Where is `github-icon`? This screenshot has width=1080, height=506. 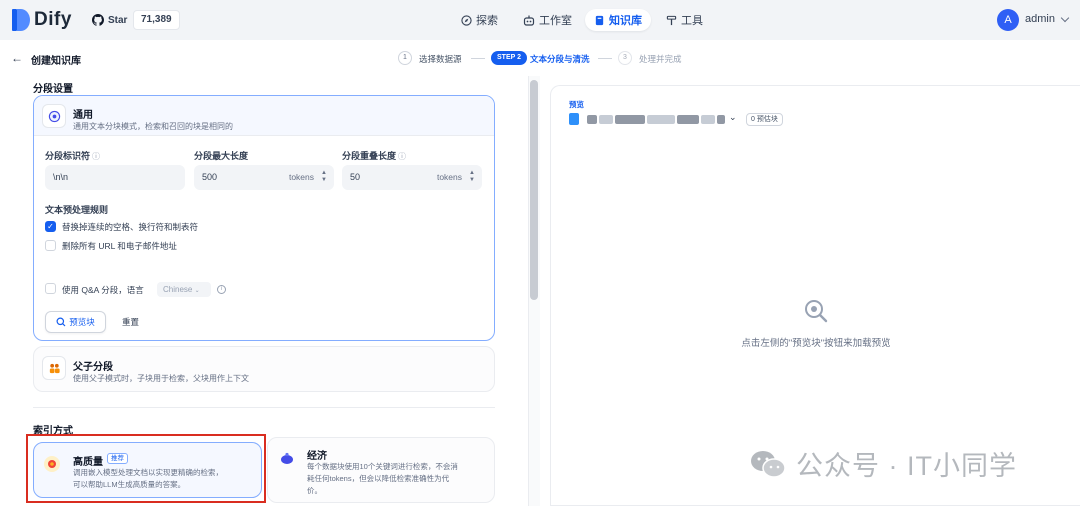
github-icon is located at coordinates (98, 20).